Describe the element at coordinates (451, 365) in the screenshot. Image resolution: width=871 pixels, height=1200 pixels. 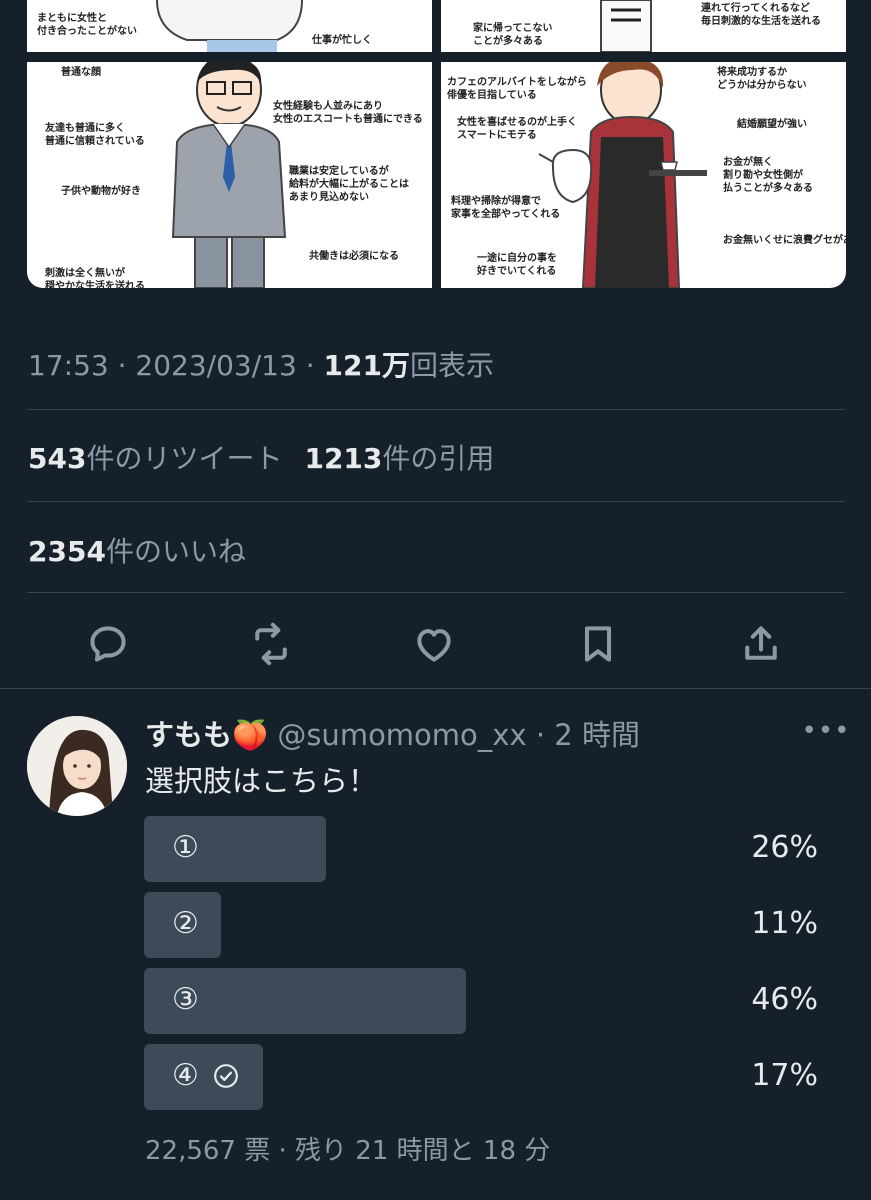
I see `views-label: 回表示` at that location.